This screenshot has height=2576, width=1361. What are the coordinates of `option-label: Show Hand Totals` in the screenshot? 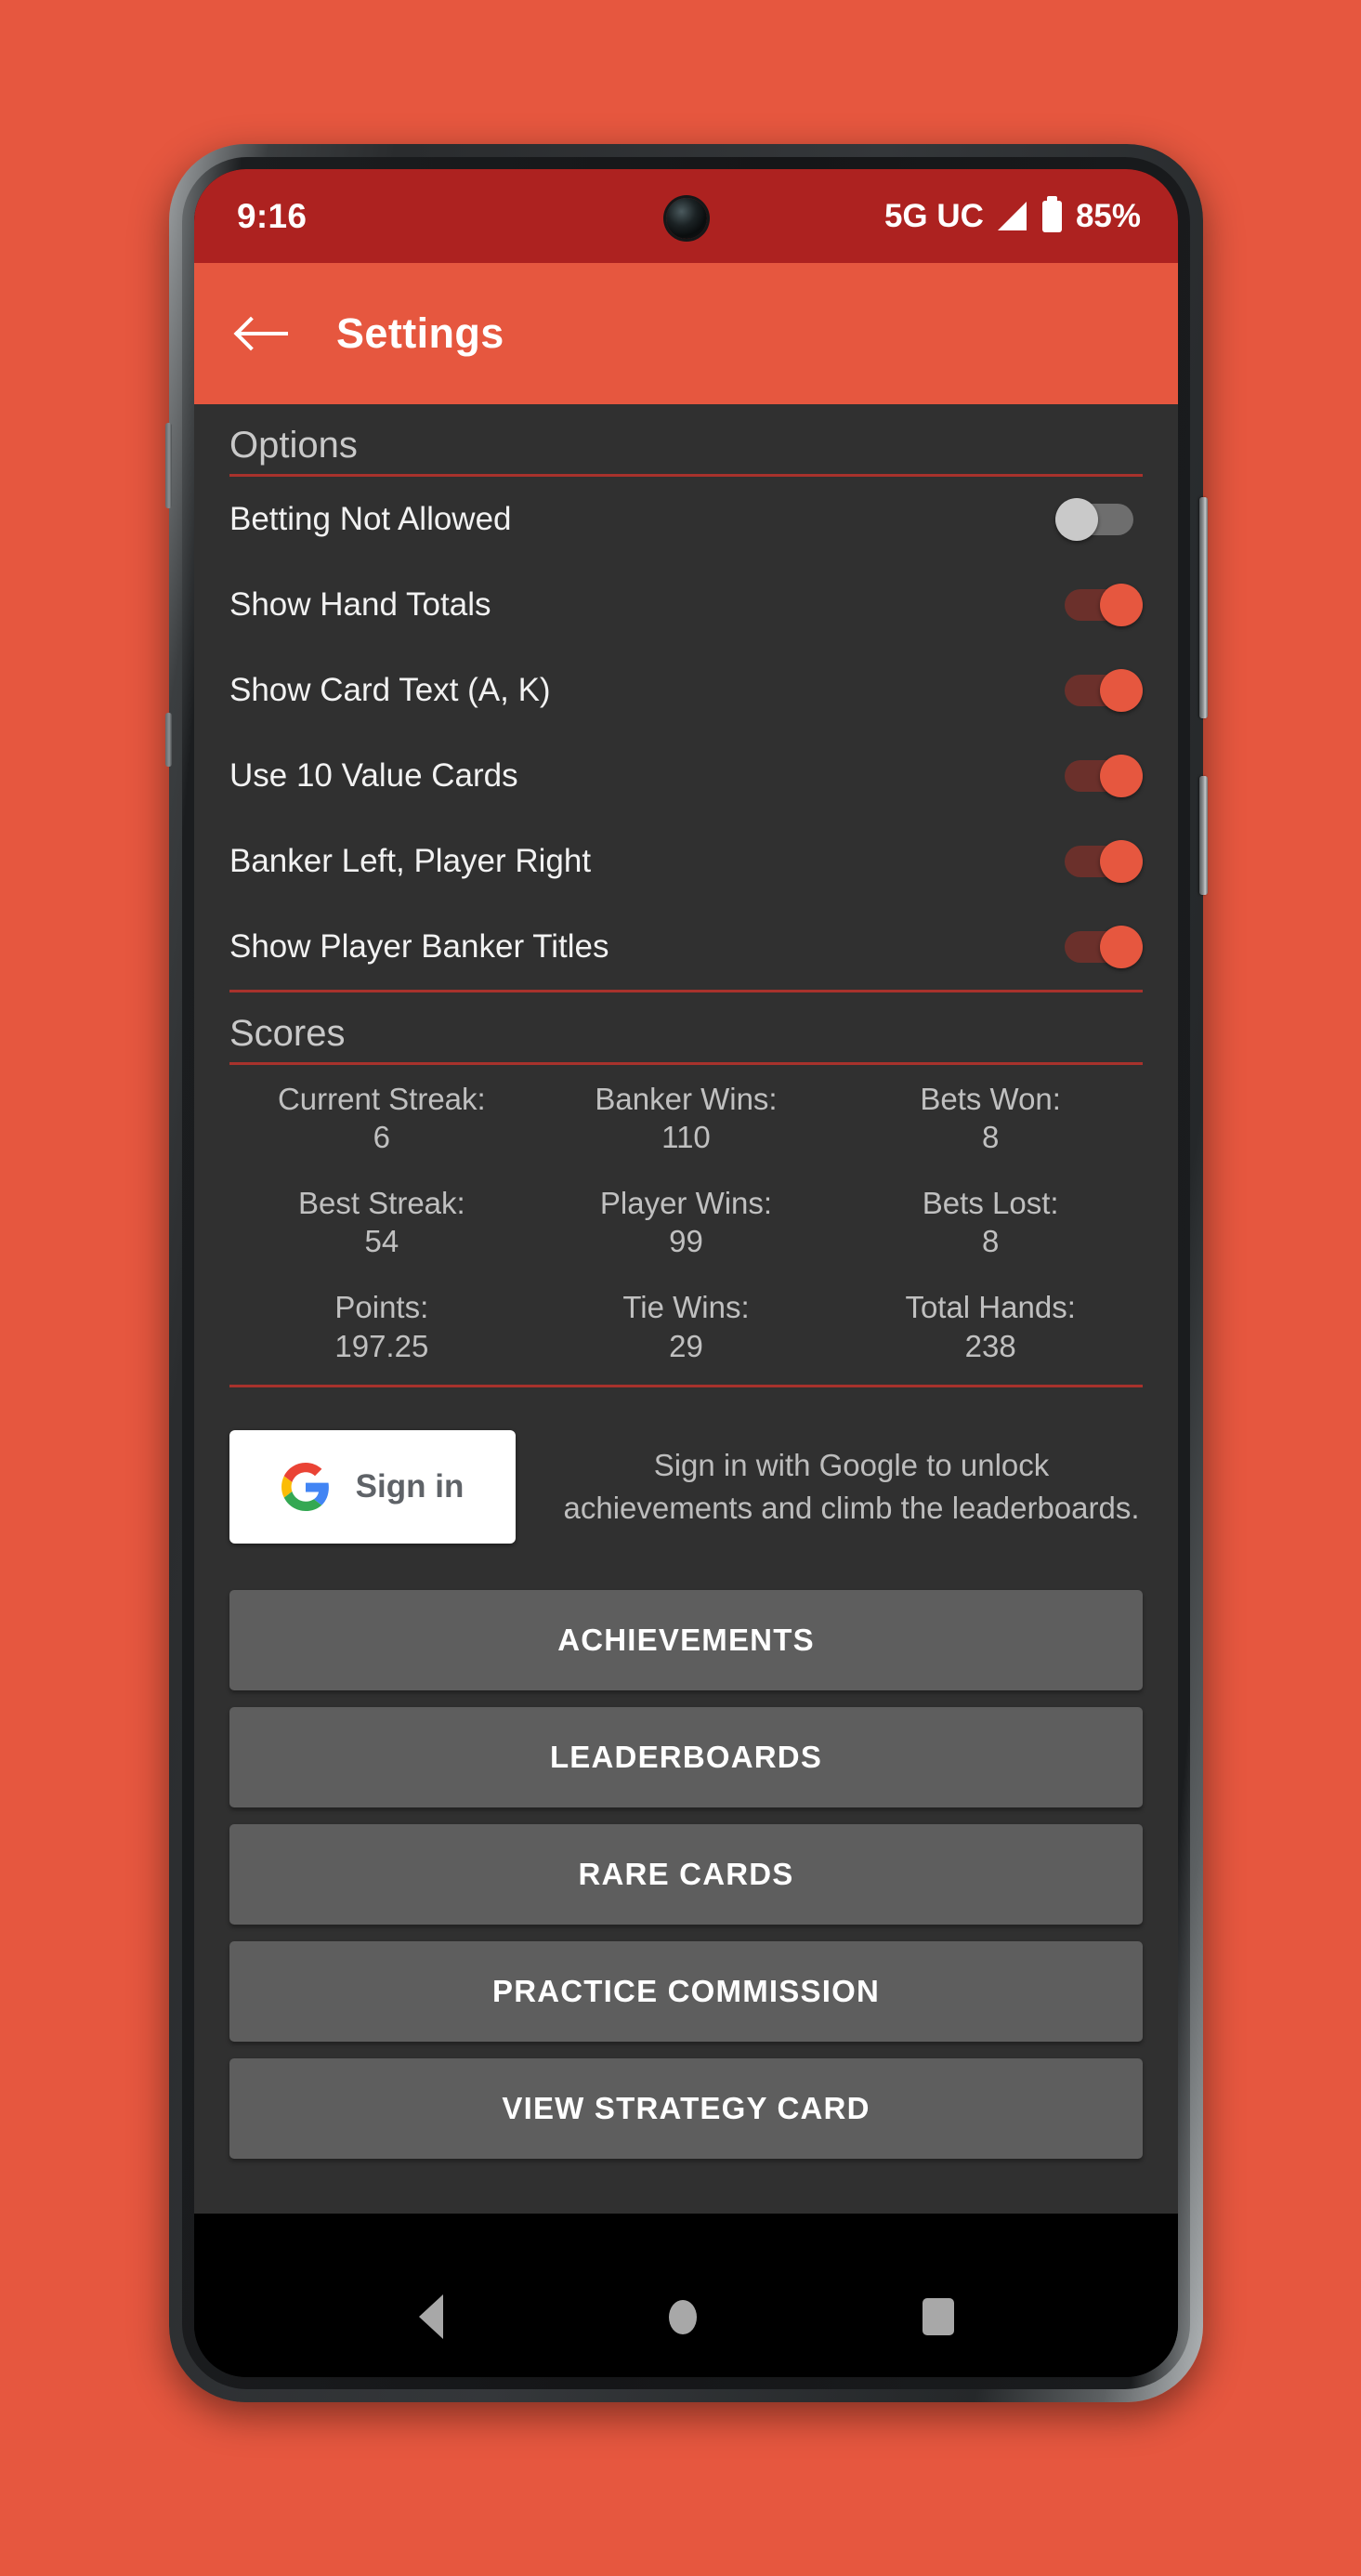 It's located at (360, 604).